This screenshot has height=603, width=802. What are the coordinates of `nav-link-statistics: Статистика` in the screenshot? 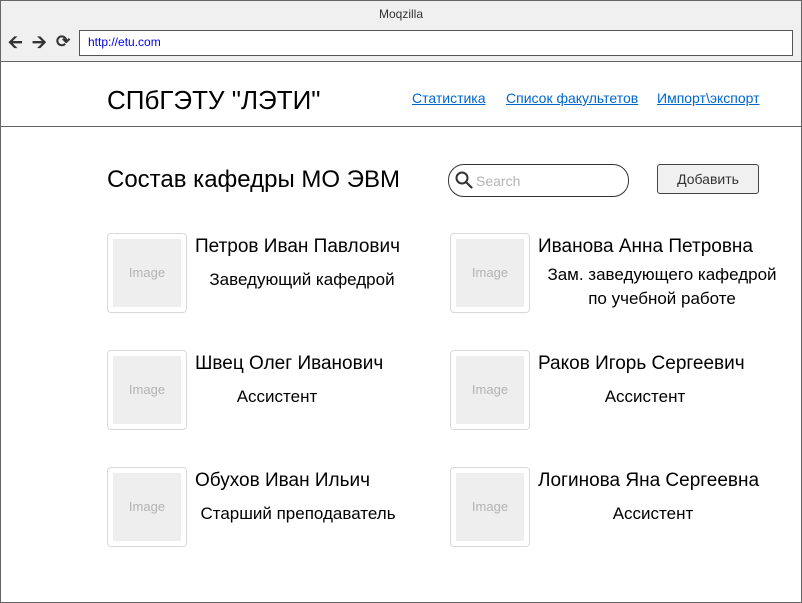 It's located at (449, 98).